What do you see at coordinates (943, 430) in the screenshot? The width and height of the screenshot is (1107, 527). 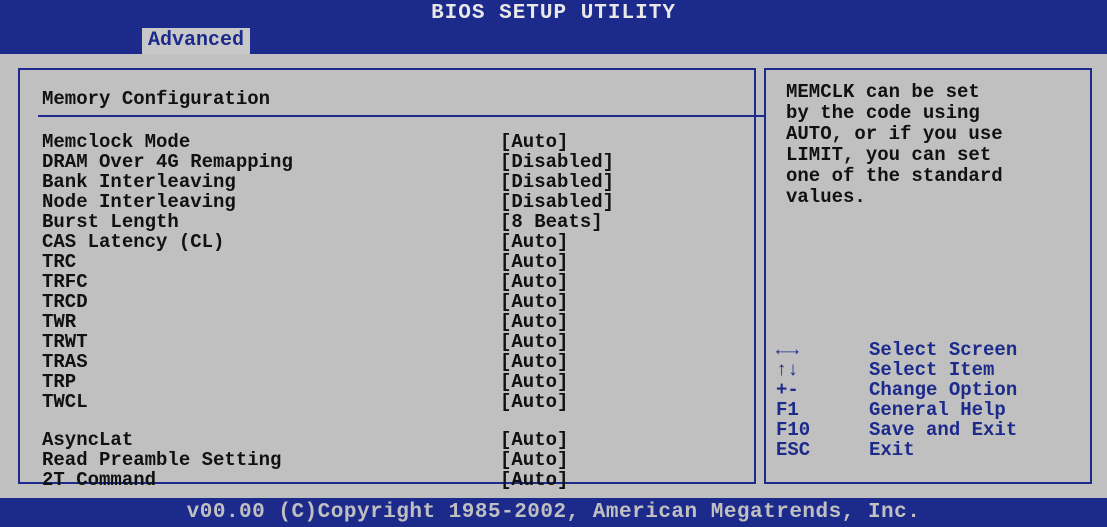 I see `key-desc: Save and Exit` at bounding box center [943, 430].